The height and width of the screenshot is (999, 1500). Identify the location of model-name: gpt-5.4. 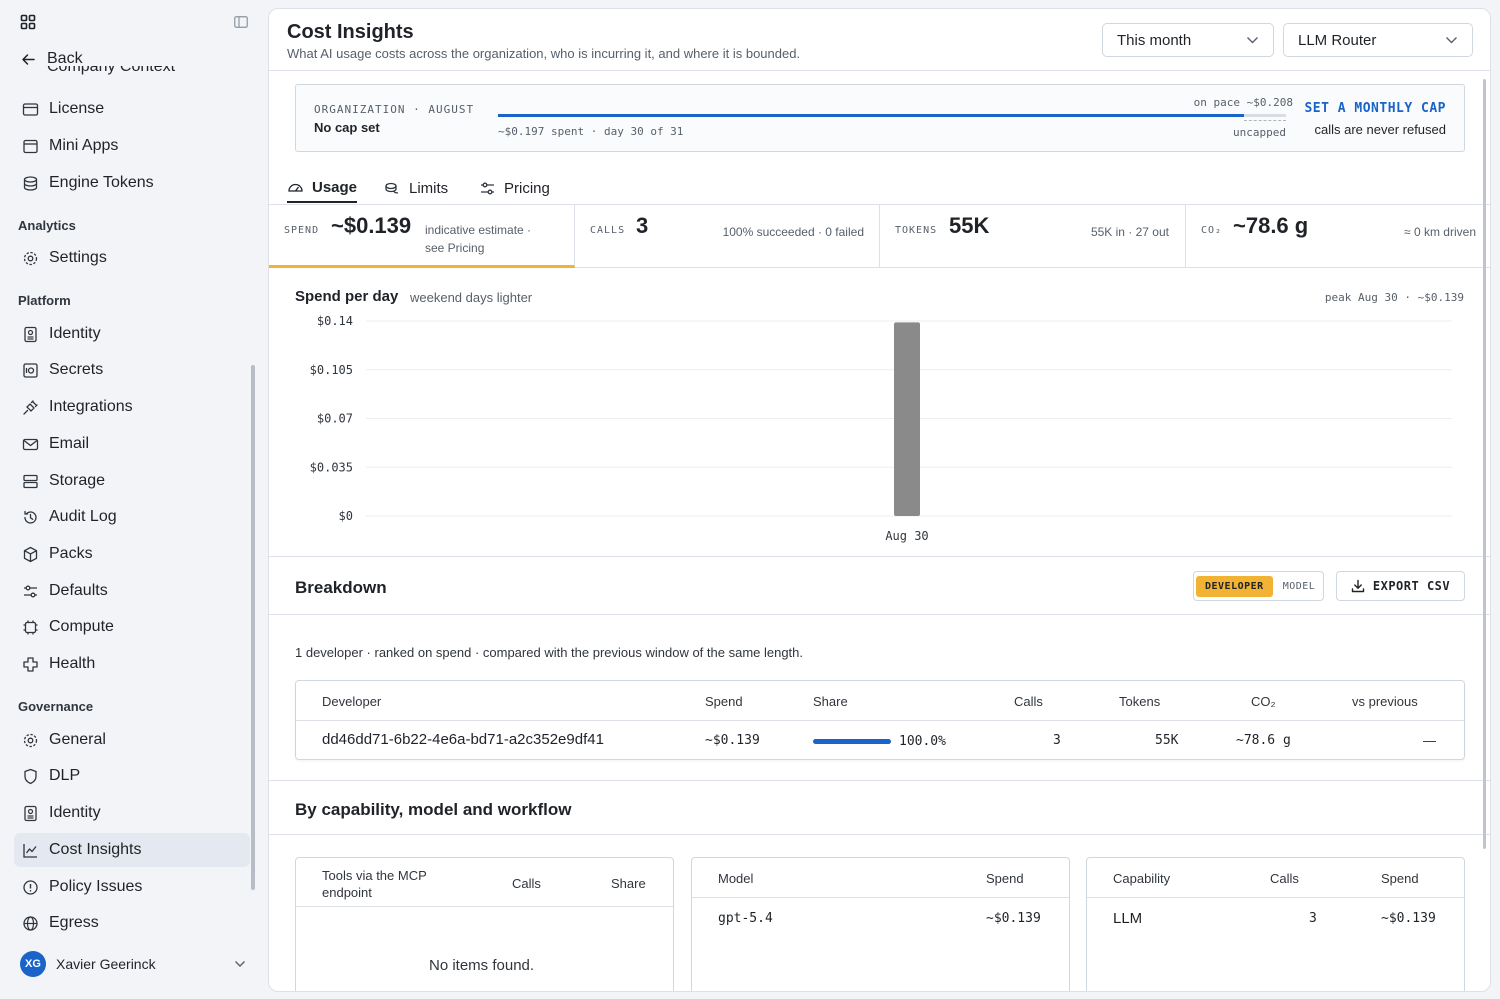
(745, 918).